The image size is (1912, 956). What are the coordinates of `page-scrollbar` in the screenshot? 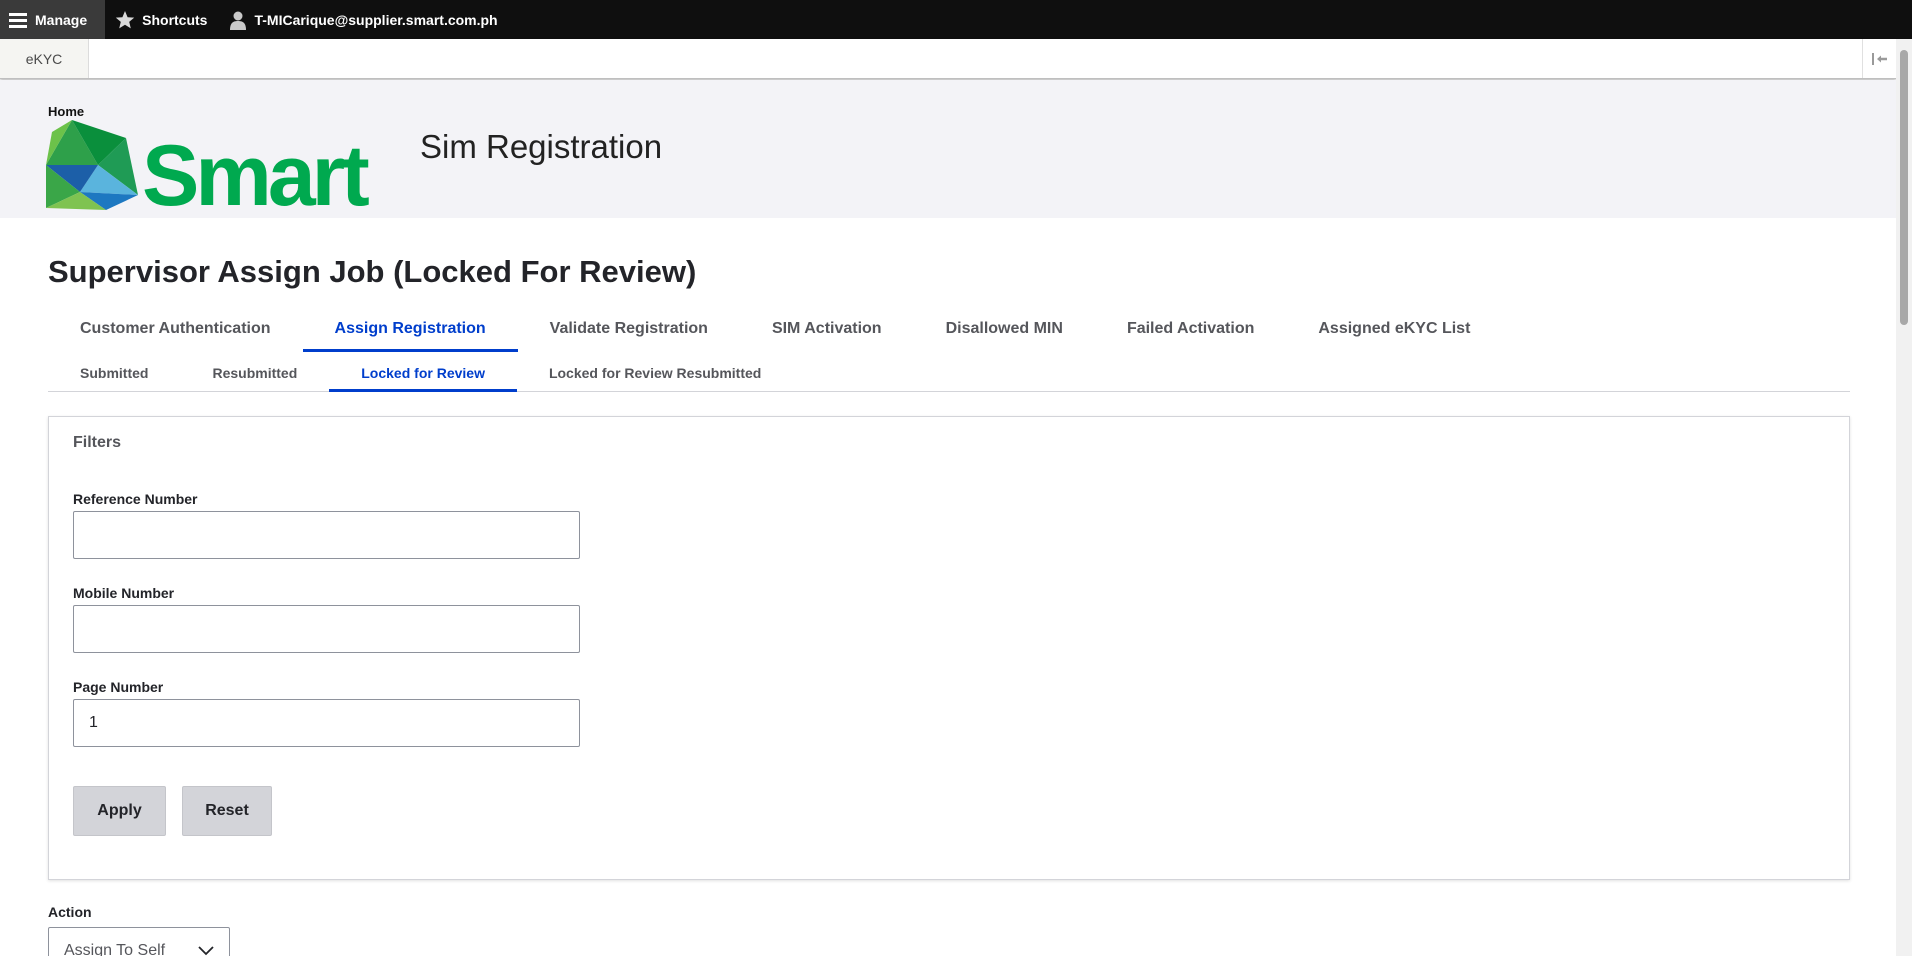 It's located at (1904, 497).